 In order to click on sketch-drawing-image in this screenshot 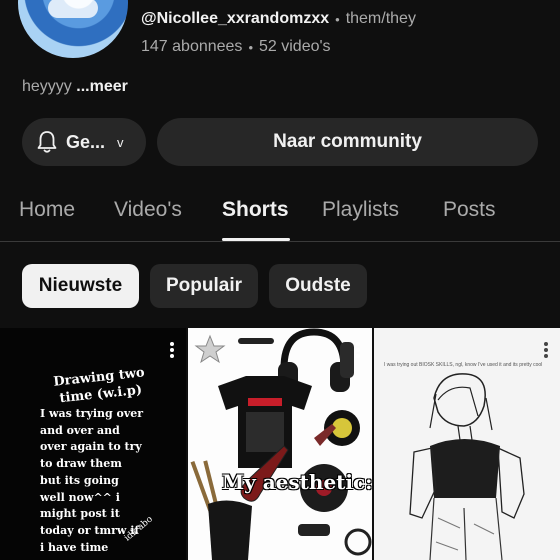, I will do `click(467, 466)`.